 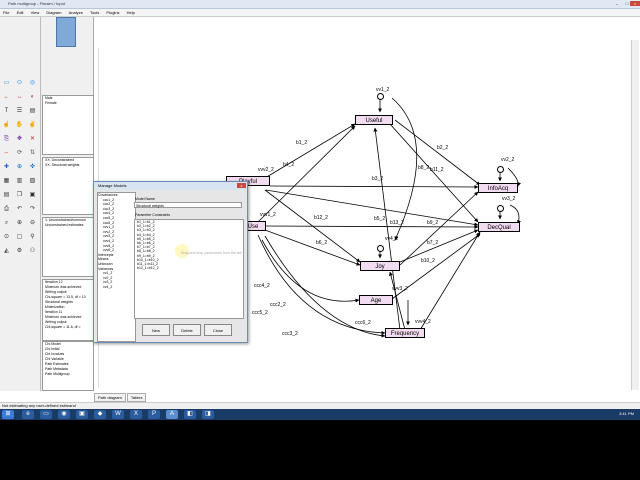 I want to click on view-tabs: Path diagram Tables, so click(x=120, y=397).